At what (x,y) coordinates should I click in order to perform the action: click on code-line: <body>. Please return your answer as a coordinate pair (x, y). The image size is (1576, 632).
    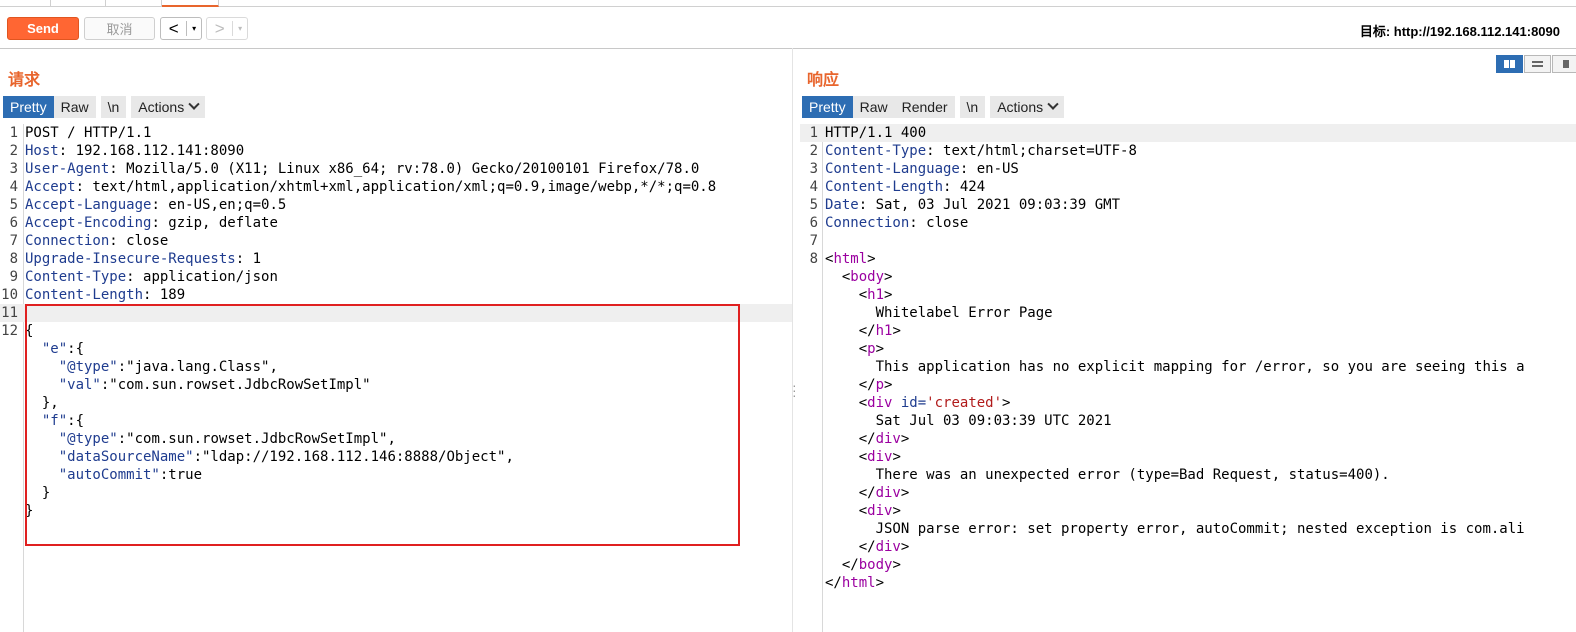
    Looking at the image, I should click on (1188, 277).